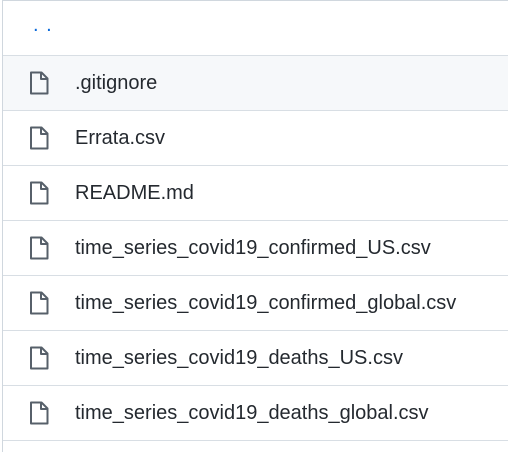 The height and width of the screenshot is (461, 508). Describe the element at coordinates (255, 83) in the screenshot. I see `file-row-gitignore: .gitignore` at that location.